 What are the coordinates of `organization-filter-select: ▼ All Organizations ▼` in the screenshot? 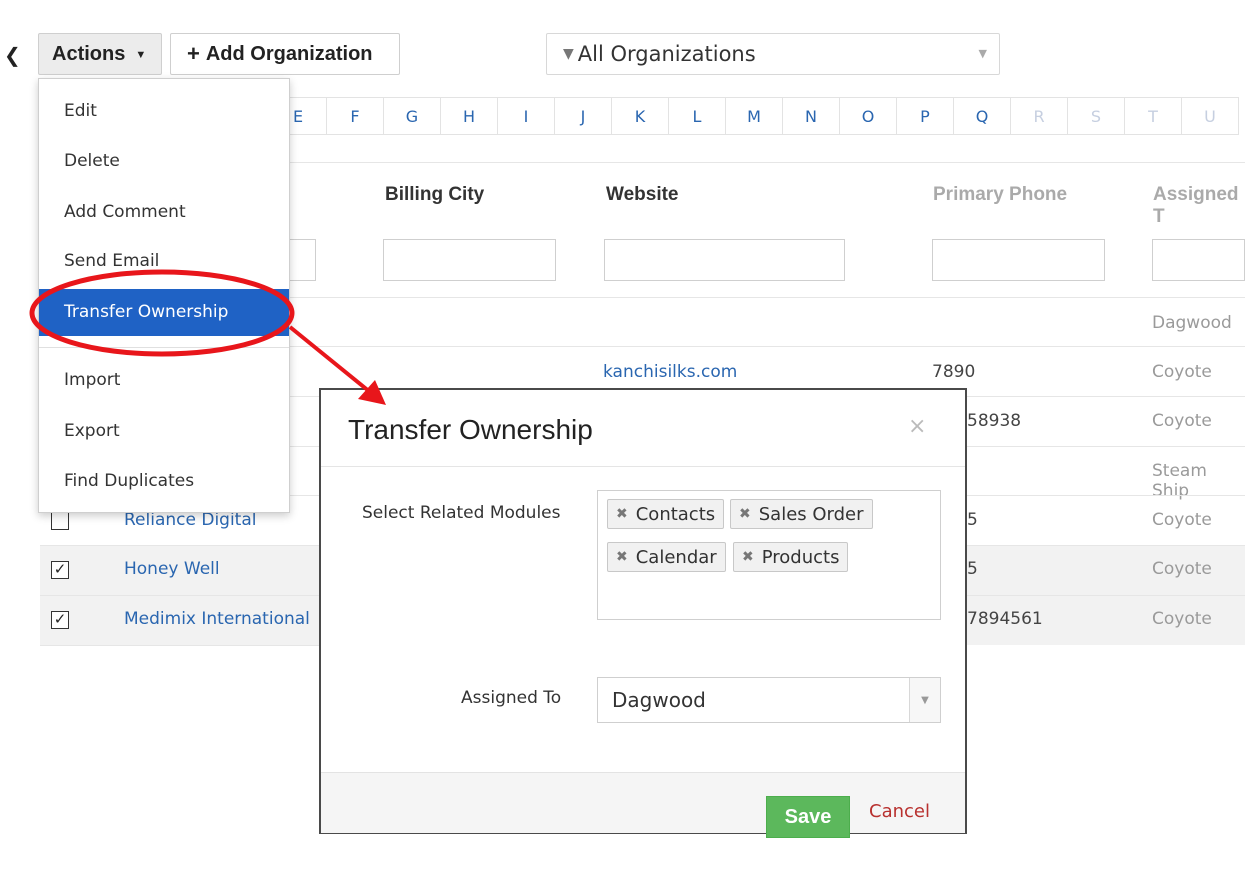 It's located at (773, 54).